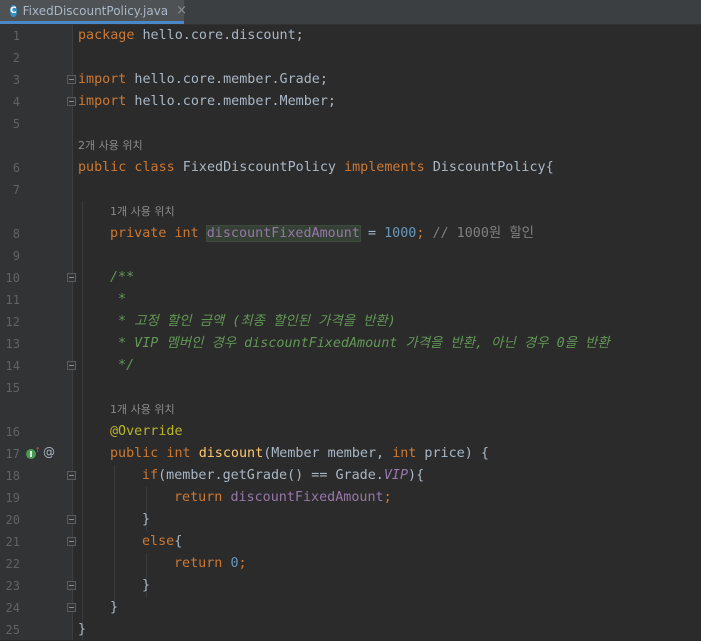  Describe the element at coordinates (16, 80) in the screenshot. I see `line-number: 3` at that location.